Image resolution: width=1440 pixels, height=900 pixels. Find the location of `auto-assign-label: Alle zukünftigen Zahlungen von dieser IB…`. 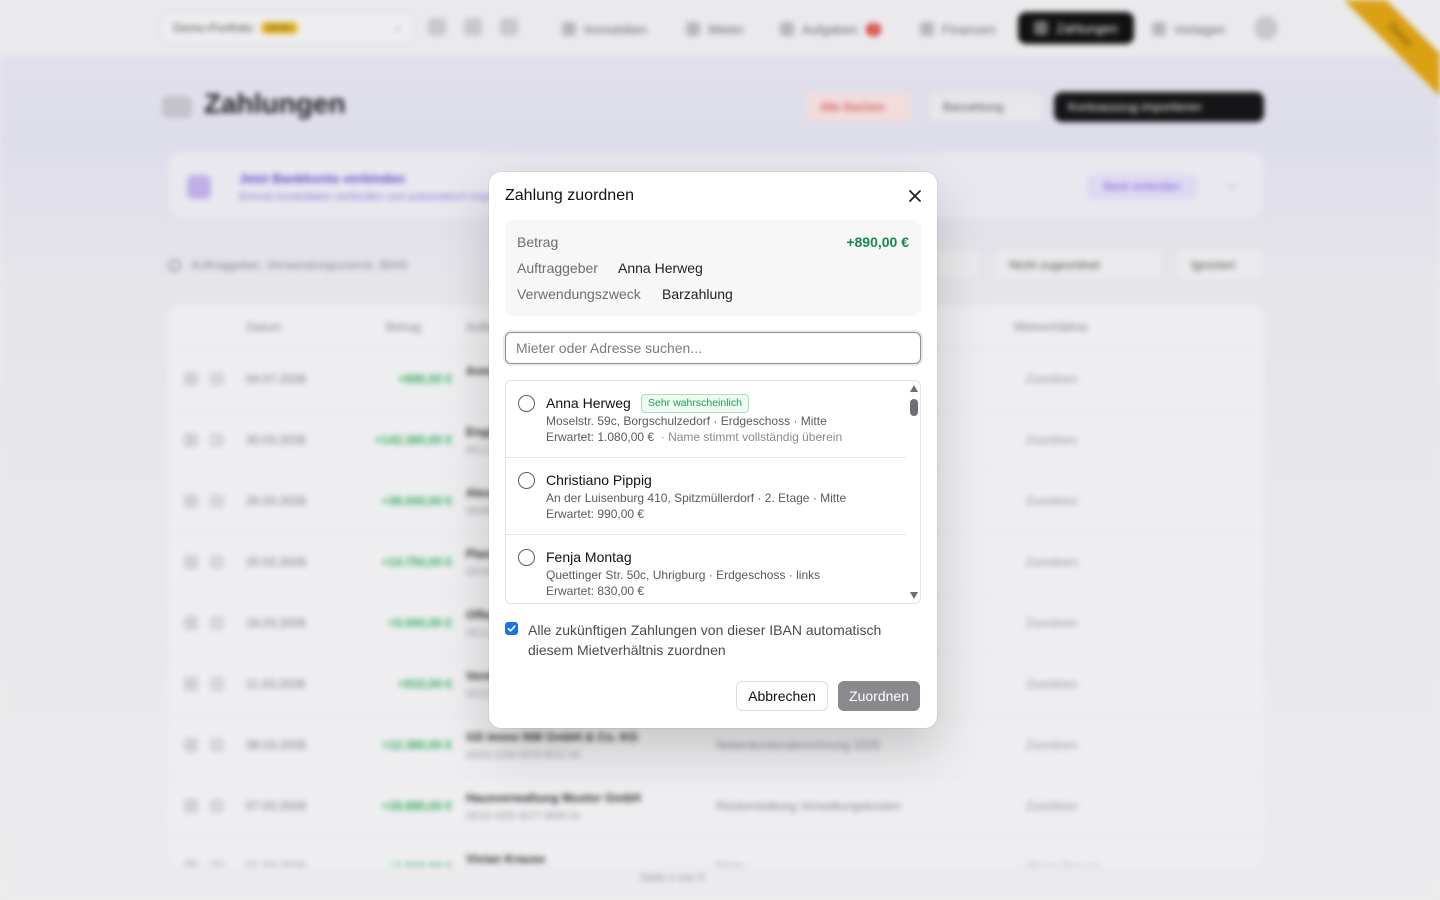

auto-assign-label: Alle zukünftigen Zahlungen von dieser IB… is located at coordinates (723, 640).